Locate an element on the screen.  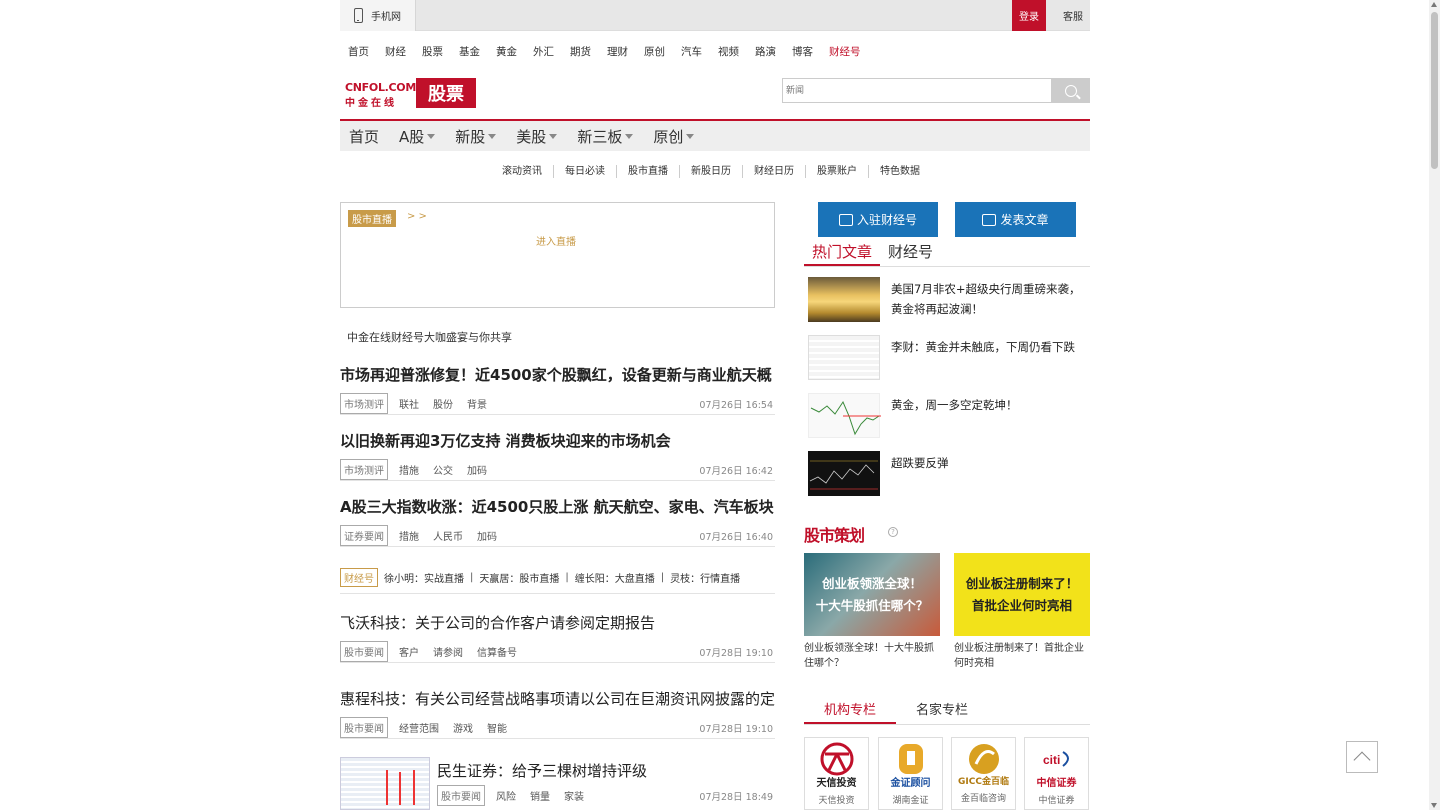
article-keyword: 公交 is located at coordinates (443, 469).